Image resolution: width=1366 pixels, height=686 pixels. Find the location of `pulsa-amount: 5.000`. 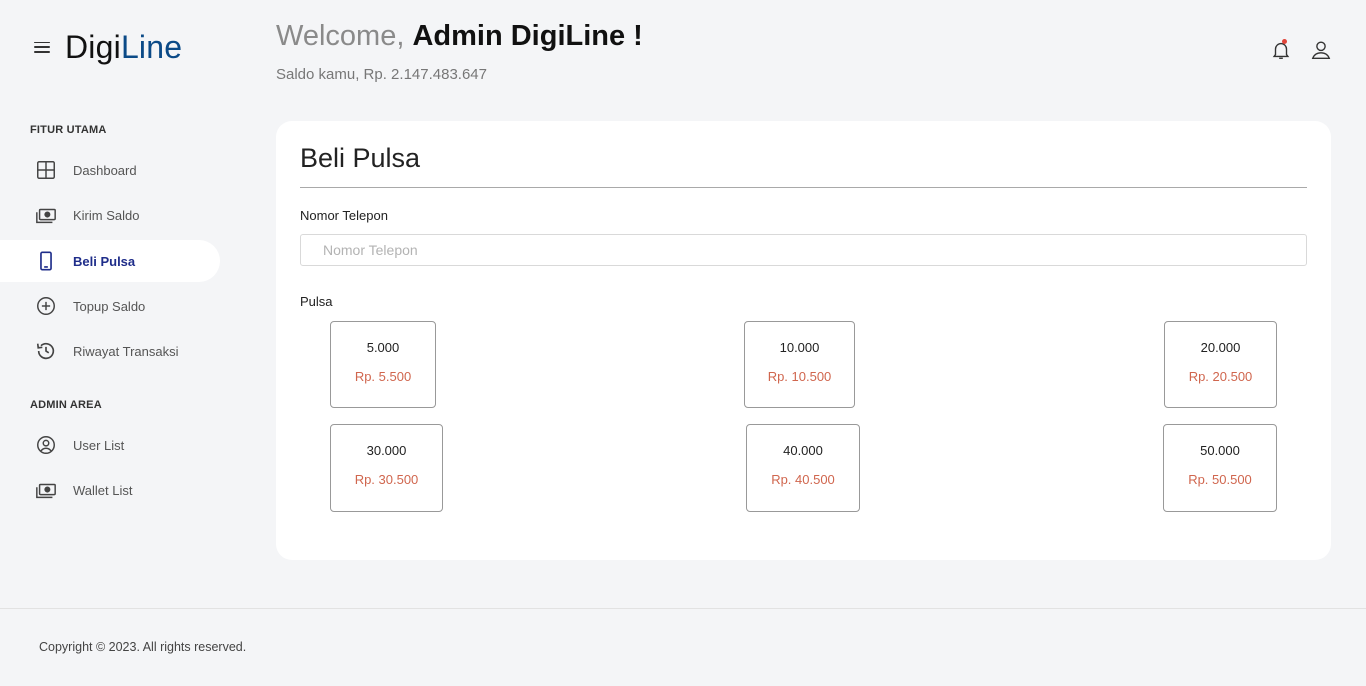

pulsa-amount: 5.000 is located at coordinates (383, 347).